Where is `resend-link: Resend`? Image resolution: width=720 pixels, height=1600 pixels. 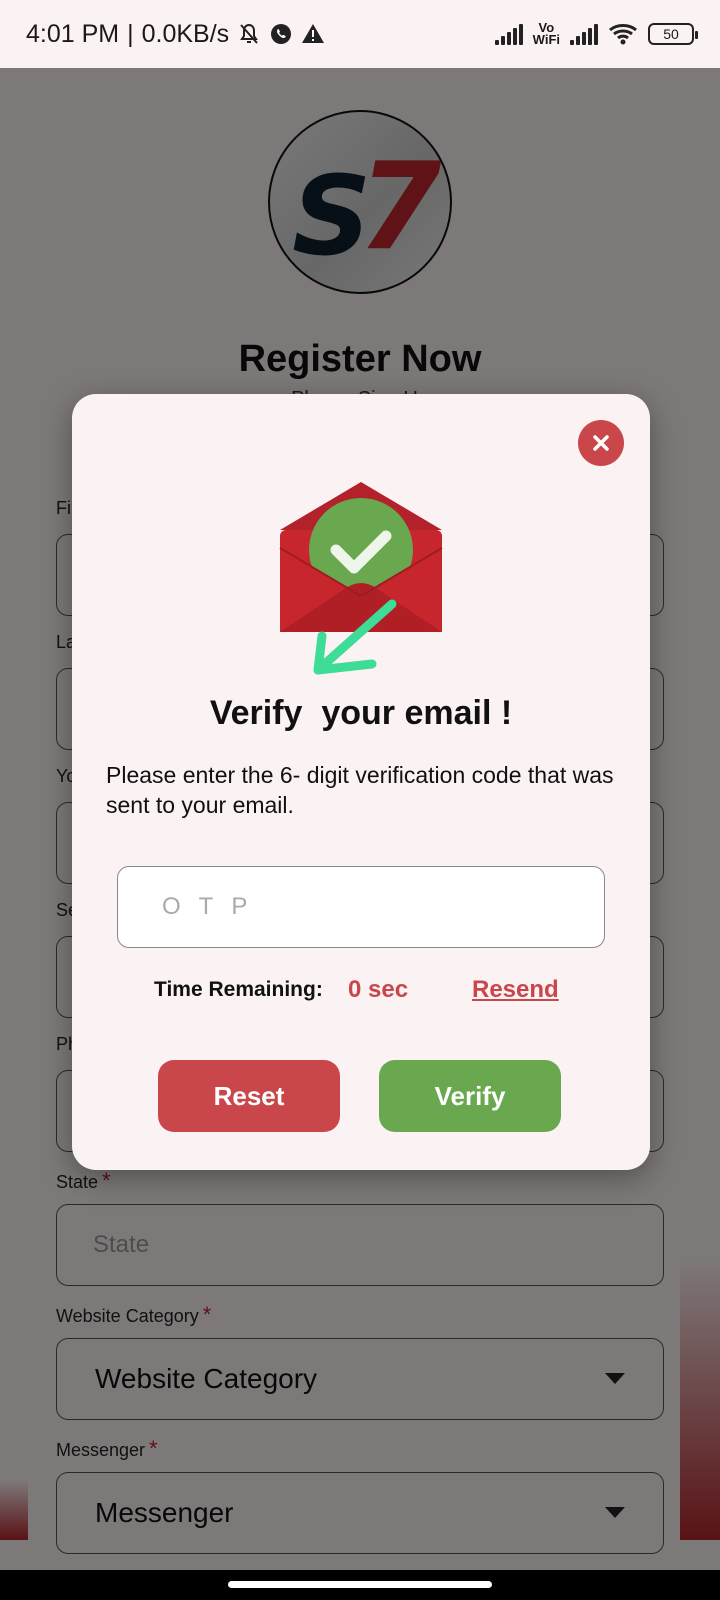 resend-link: Resend is located at coordinates (515, 990).